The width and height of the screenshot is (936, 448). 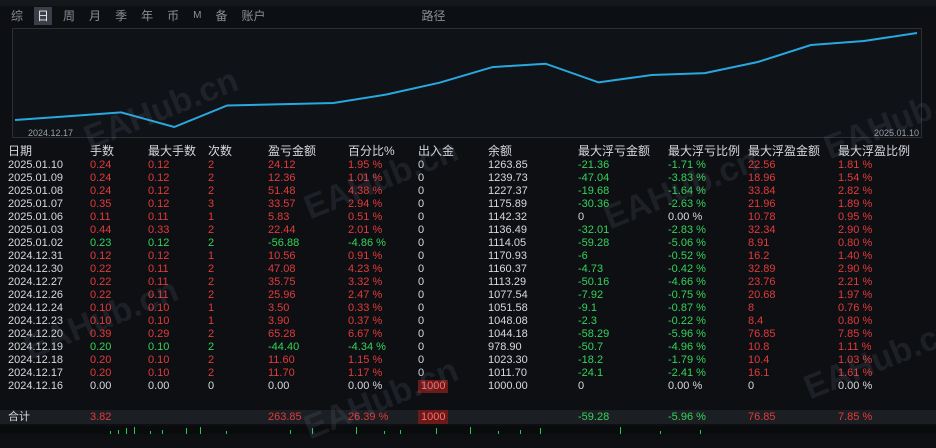 I want to click on header-cell: 最大浮盈金额, so click(x=784, y=151).